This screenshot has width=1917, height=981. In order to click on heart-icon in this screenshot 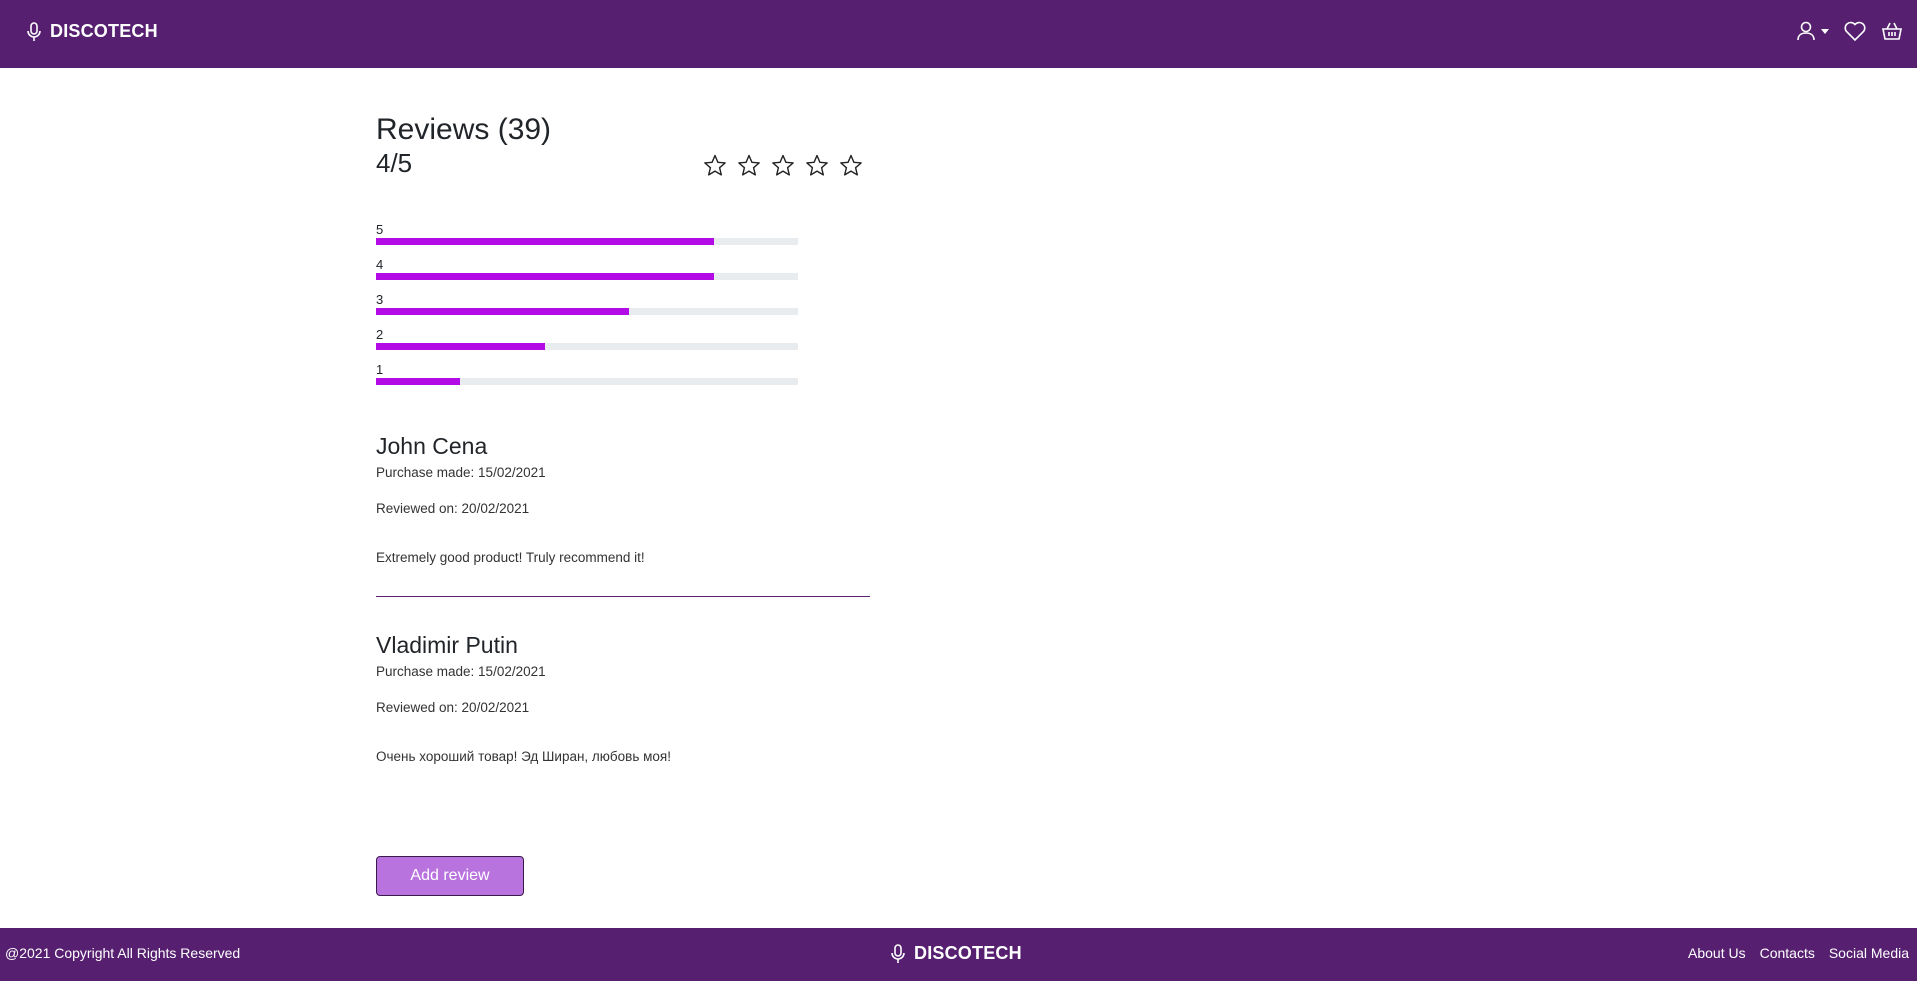, I will do `click(1855, 31)`.